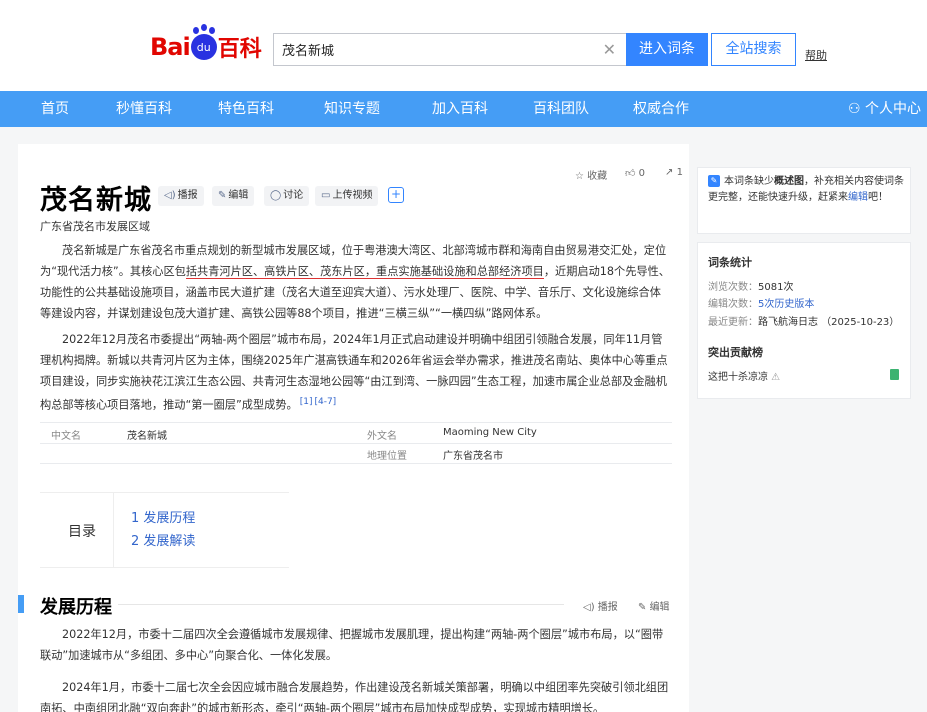 Image resolution: width=927 pixels, height=712 pixels. Describe the element at coordinates (857, 109) in the screenshot. I see `user-icon: ⚇` at that location.